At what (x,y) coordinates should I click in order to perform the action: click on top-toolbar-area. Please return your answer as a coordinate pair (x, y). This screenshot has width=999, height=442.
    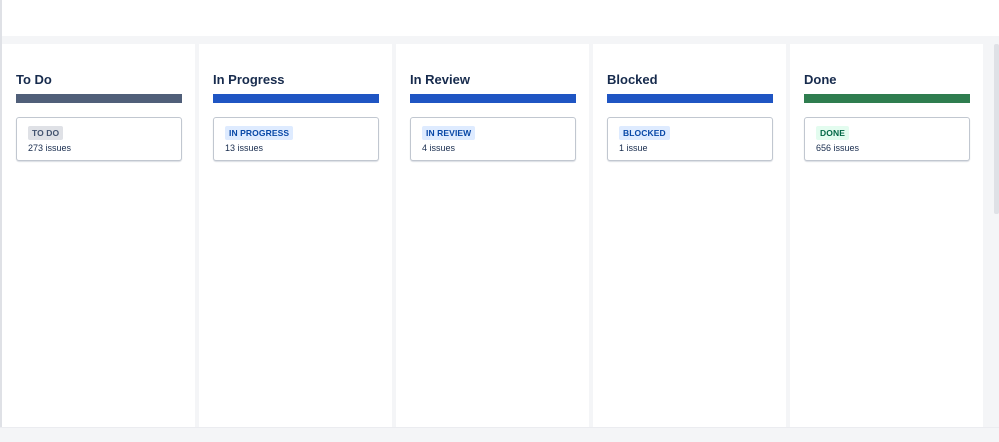
    Looking at the image, I should click on (499, 18).